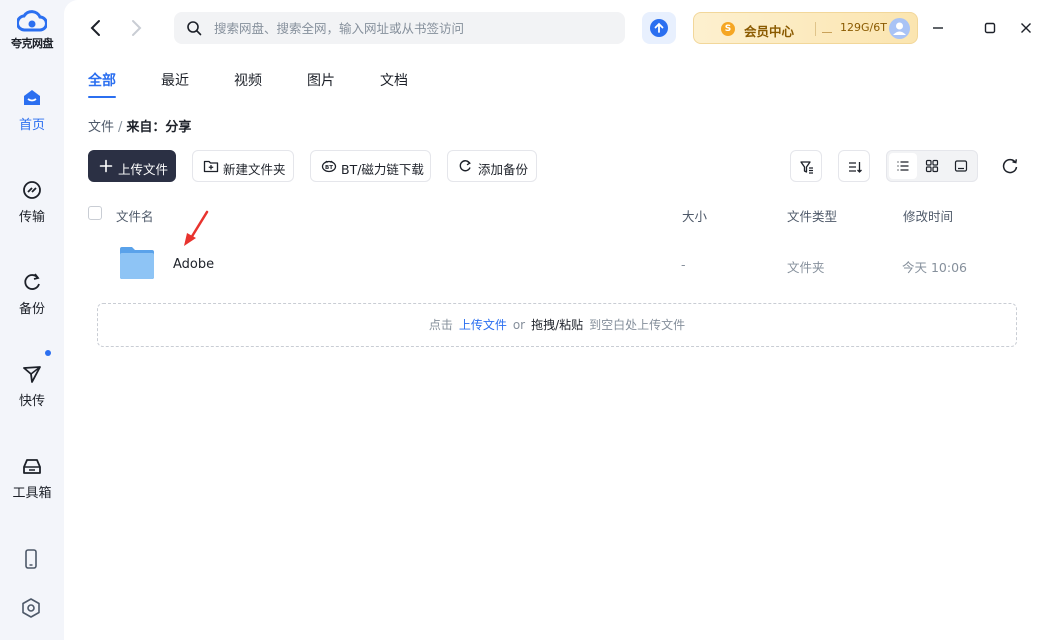  I want to click on filter-button, so click(806, 166).